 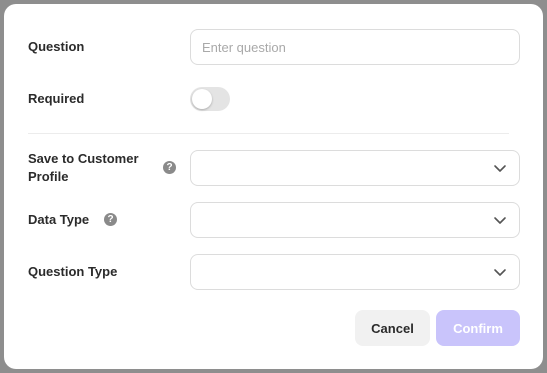 I want to click on question-type-label: Question Type, so click(x=73, y=271).